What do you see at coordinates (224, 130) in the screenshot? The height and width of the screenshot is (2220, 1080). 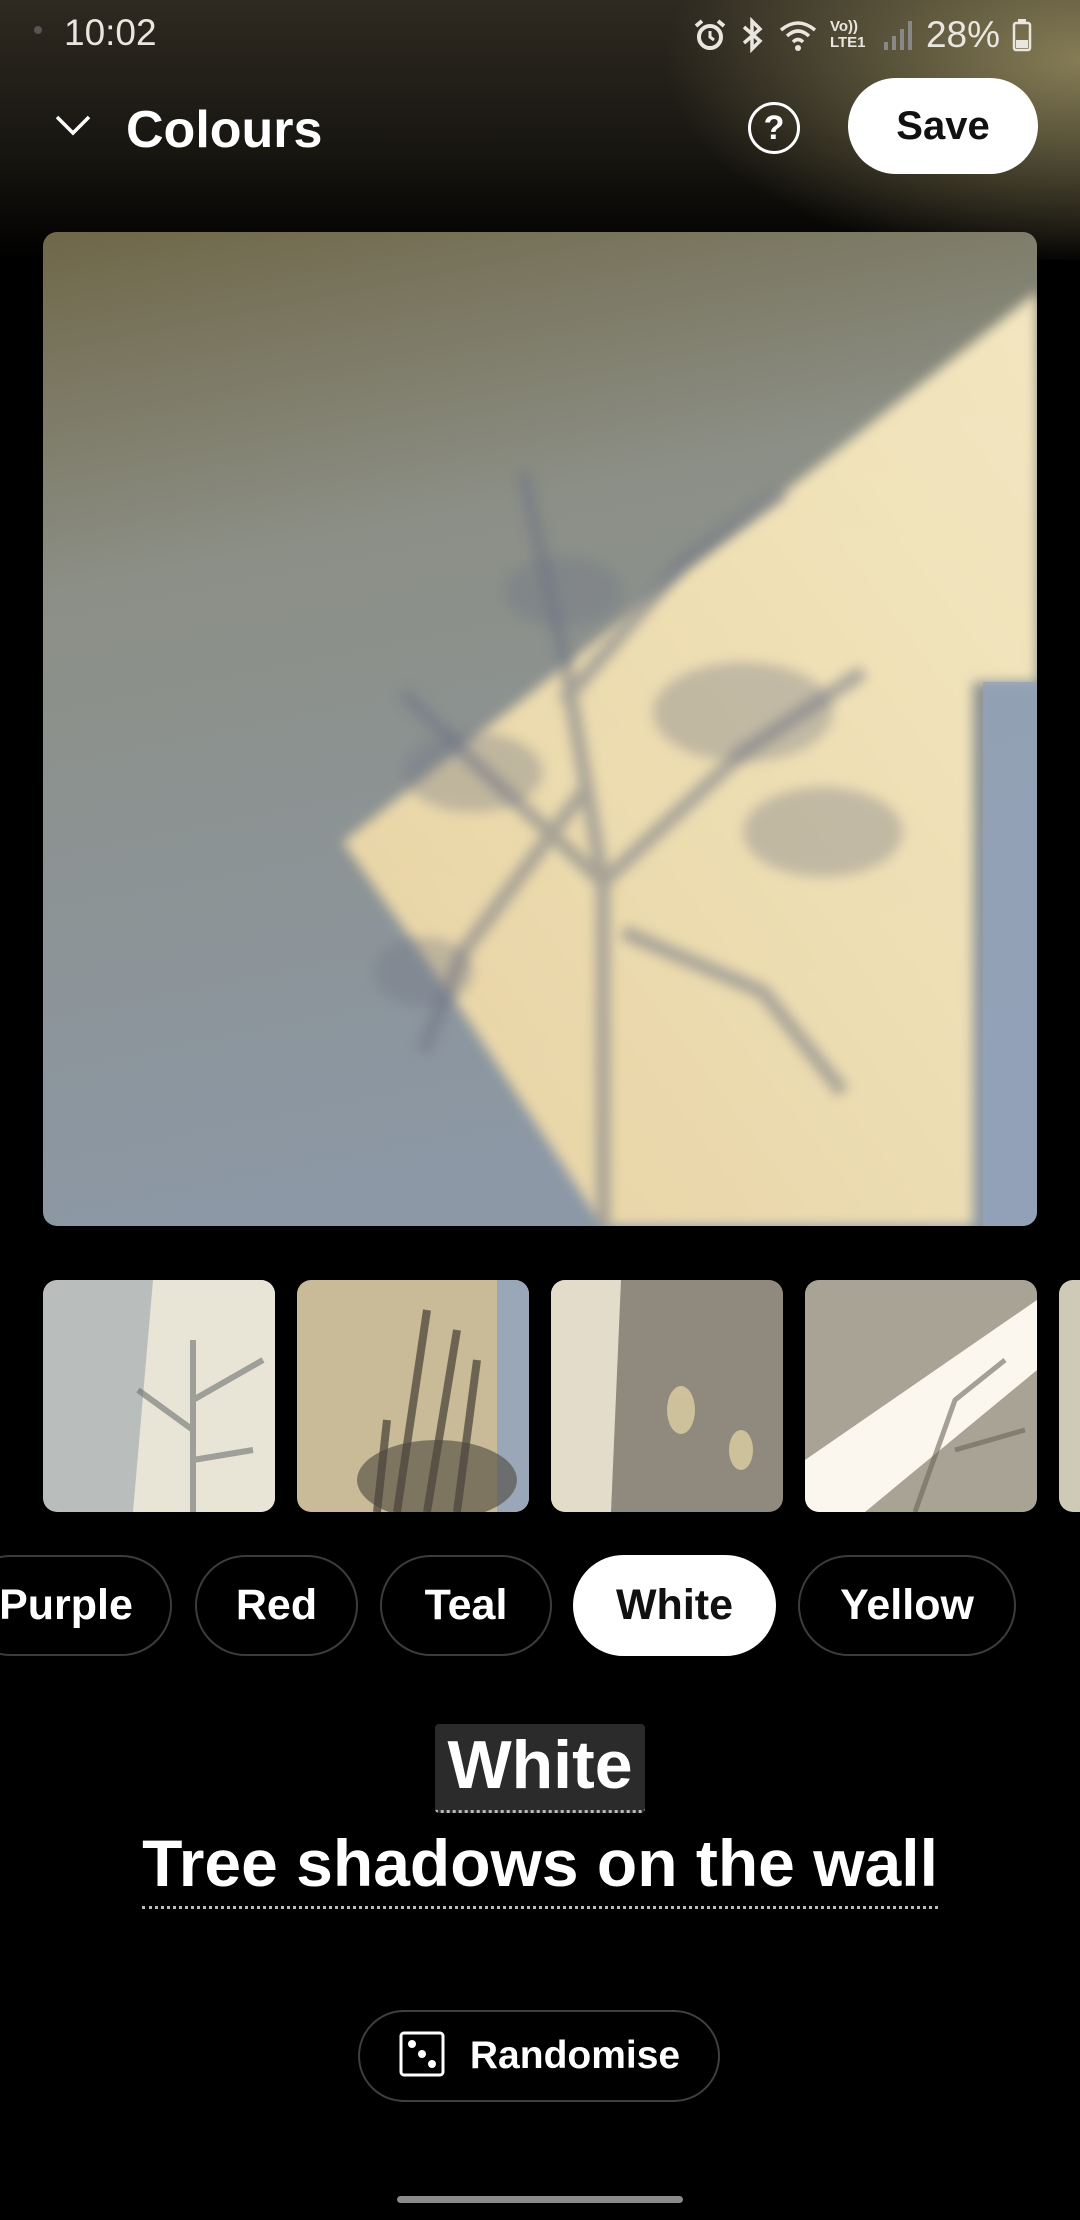 I see `page-title: Colours` at bounding box center [224, 130].